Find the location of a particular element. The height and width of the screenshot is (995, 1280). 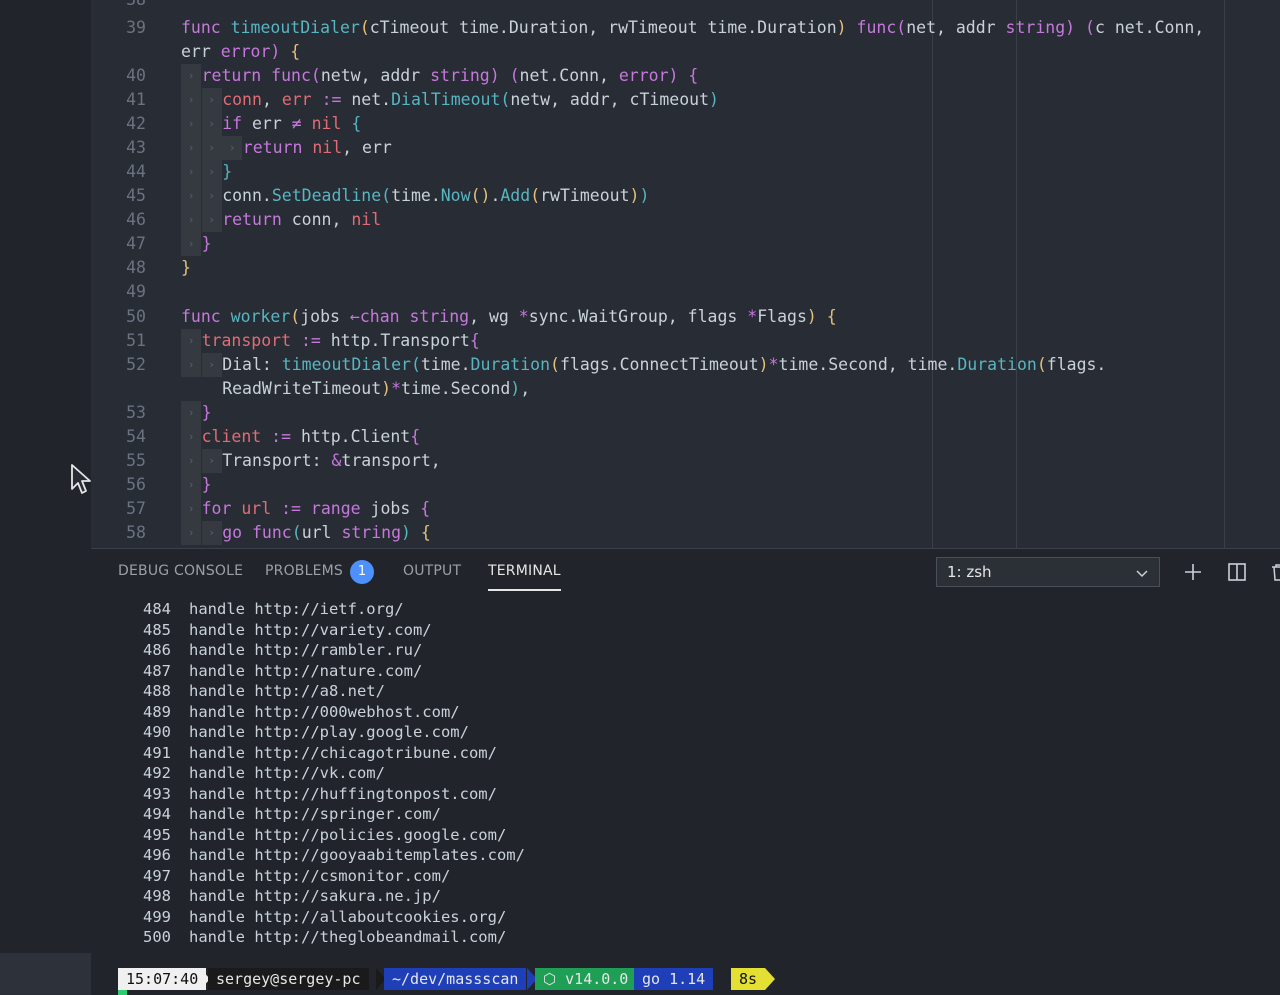

code-token: net, addr is located at coordinates (956, 27).